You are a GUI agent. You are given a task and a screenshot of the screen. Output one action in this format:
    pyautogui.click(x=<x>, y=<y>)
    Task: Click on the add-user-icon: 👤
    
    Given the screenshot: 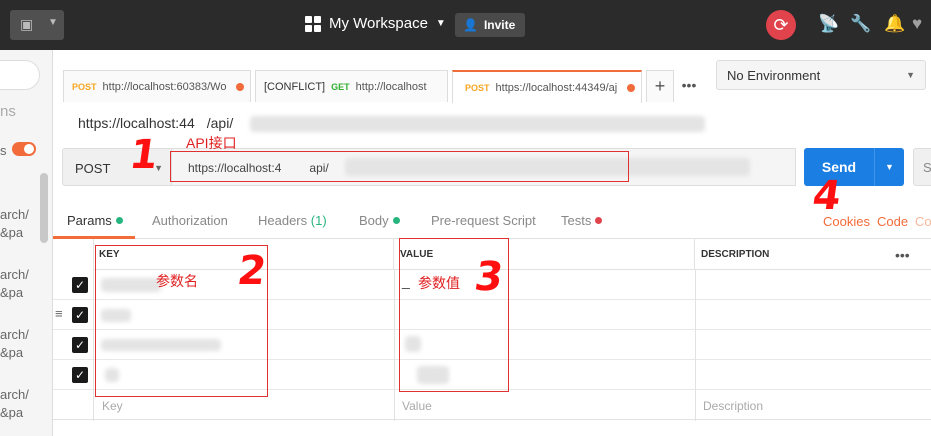 What is the action you would take?
    pyautogui.click(x=470, y=25)
    